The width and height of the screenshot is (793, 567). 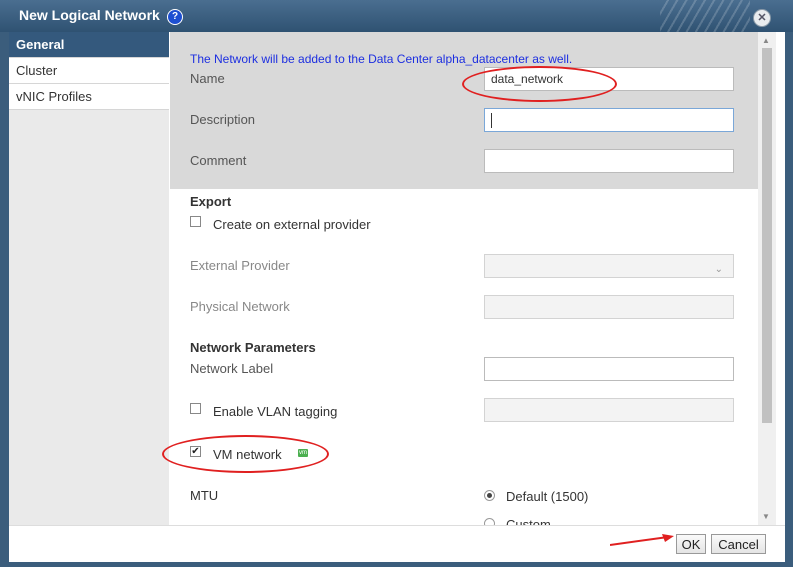 What do you see at coordinates (528, 521) in the screenshot?
I see `mtu-custom-label: Custom` at bounding box center [528, 521].